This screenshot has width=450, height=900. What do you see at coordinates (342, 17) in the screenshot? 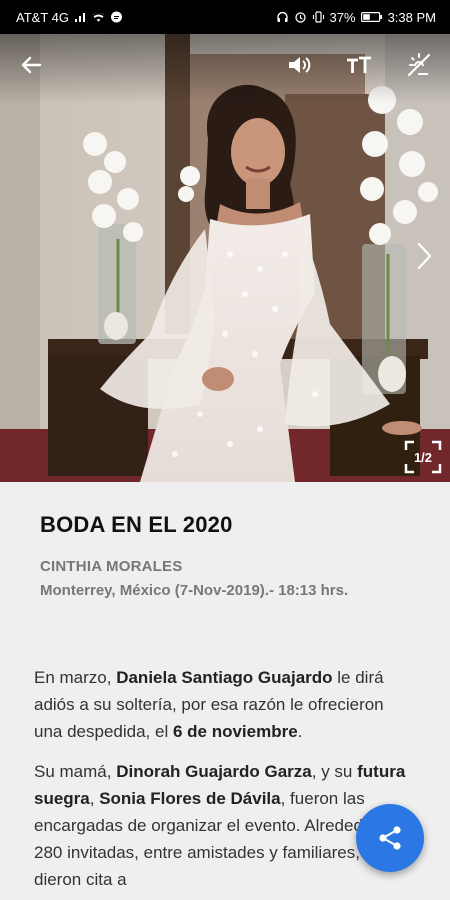
I see `battery-percent: 37%` at bounding box center [342, 17].